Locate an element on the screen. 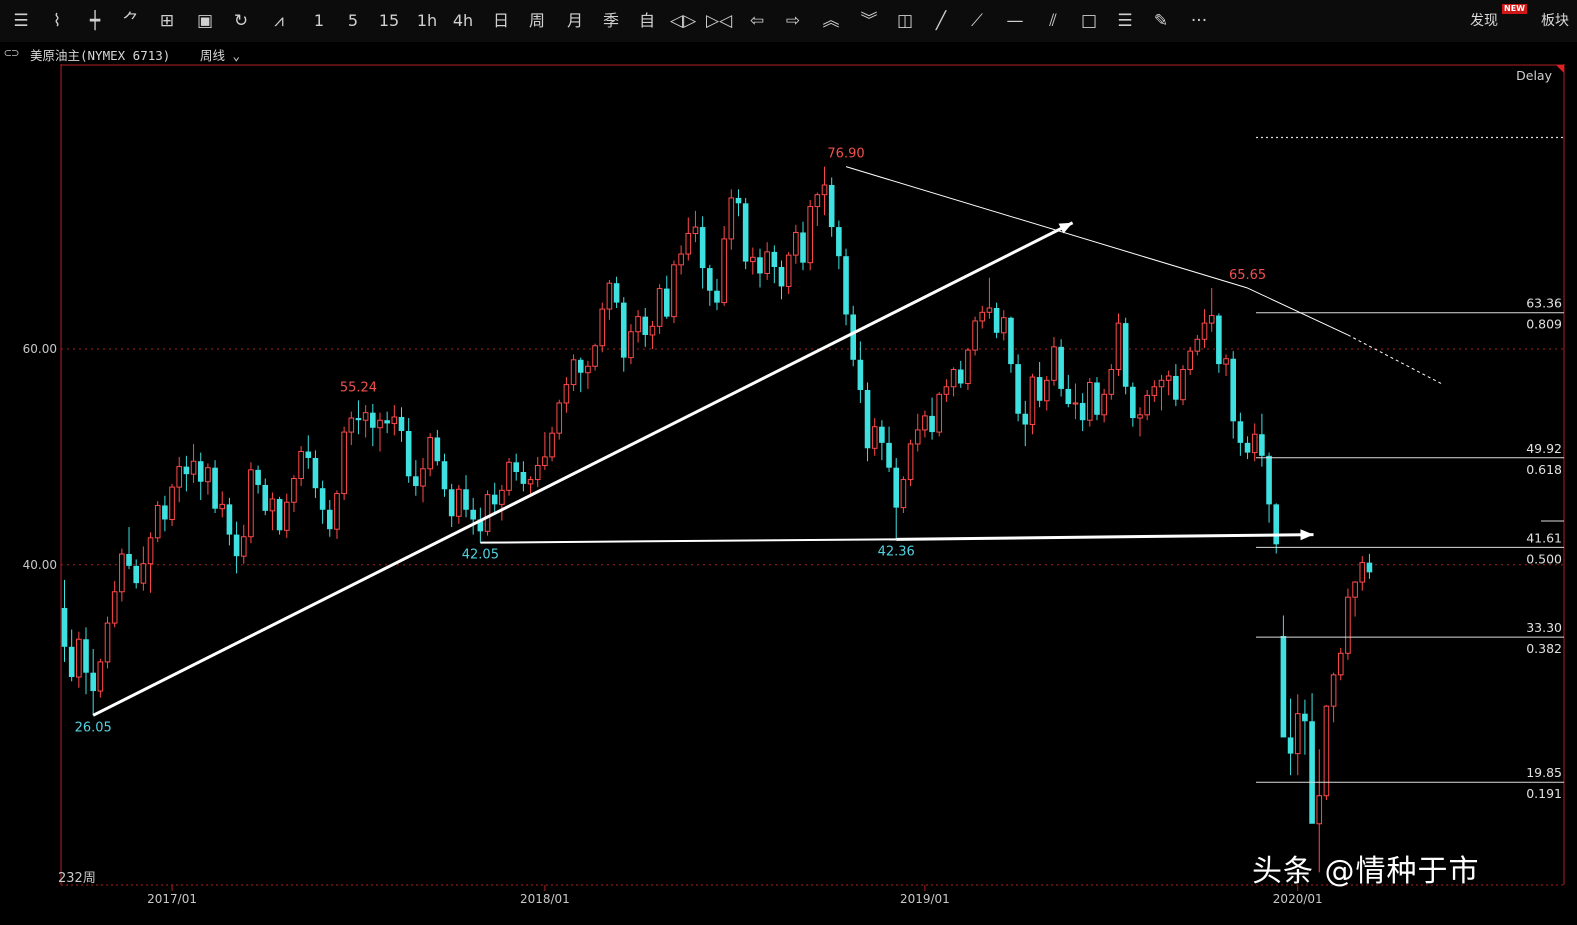 This screenshot has width=1577, height=925. period-1-button: 1 is located at coordinates (319, 21).